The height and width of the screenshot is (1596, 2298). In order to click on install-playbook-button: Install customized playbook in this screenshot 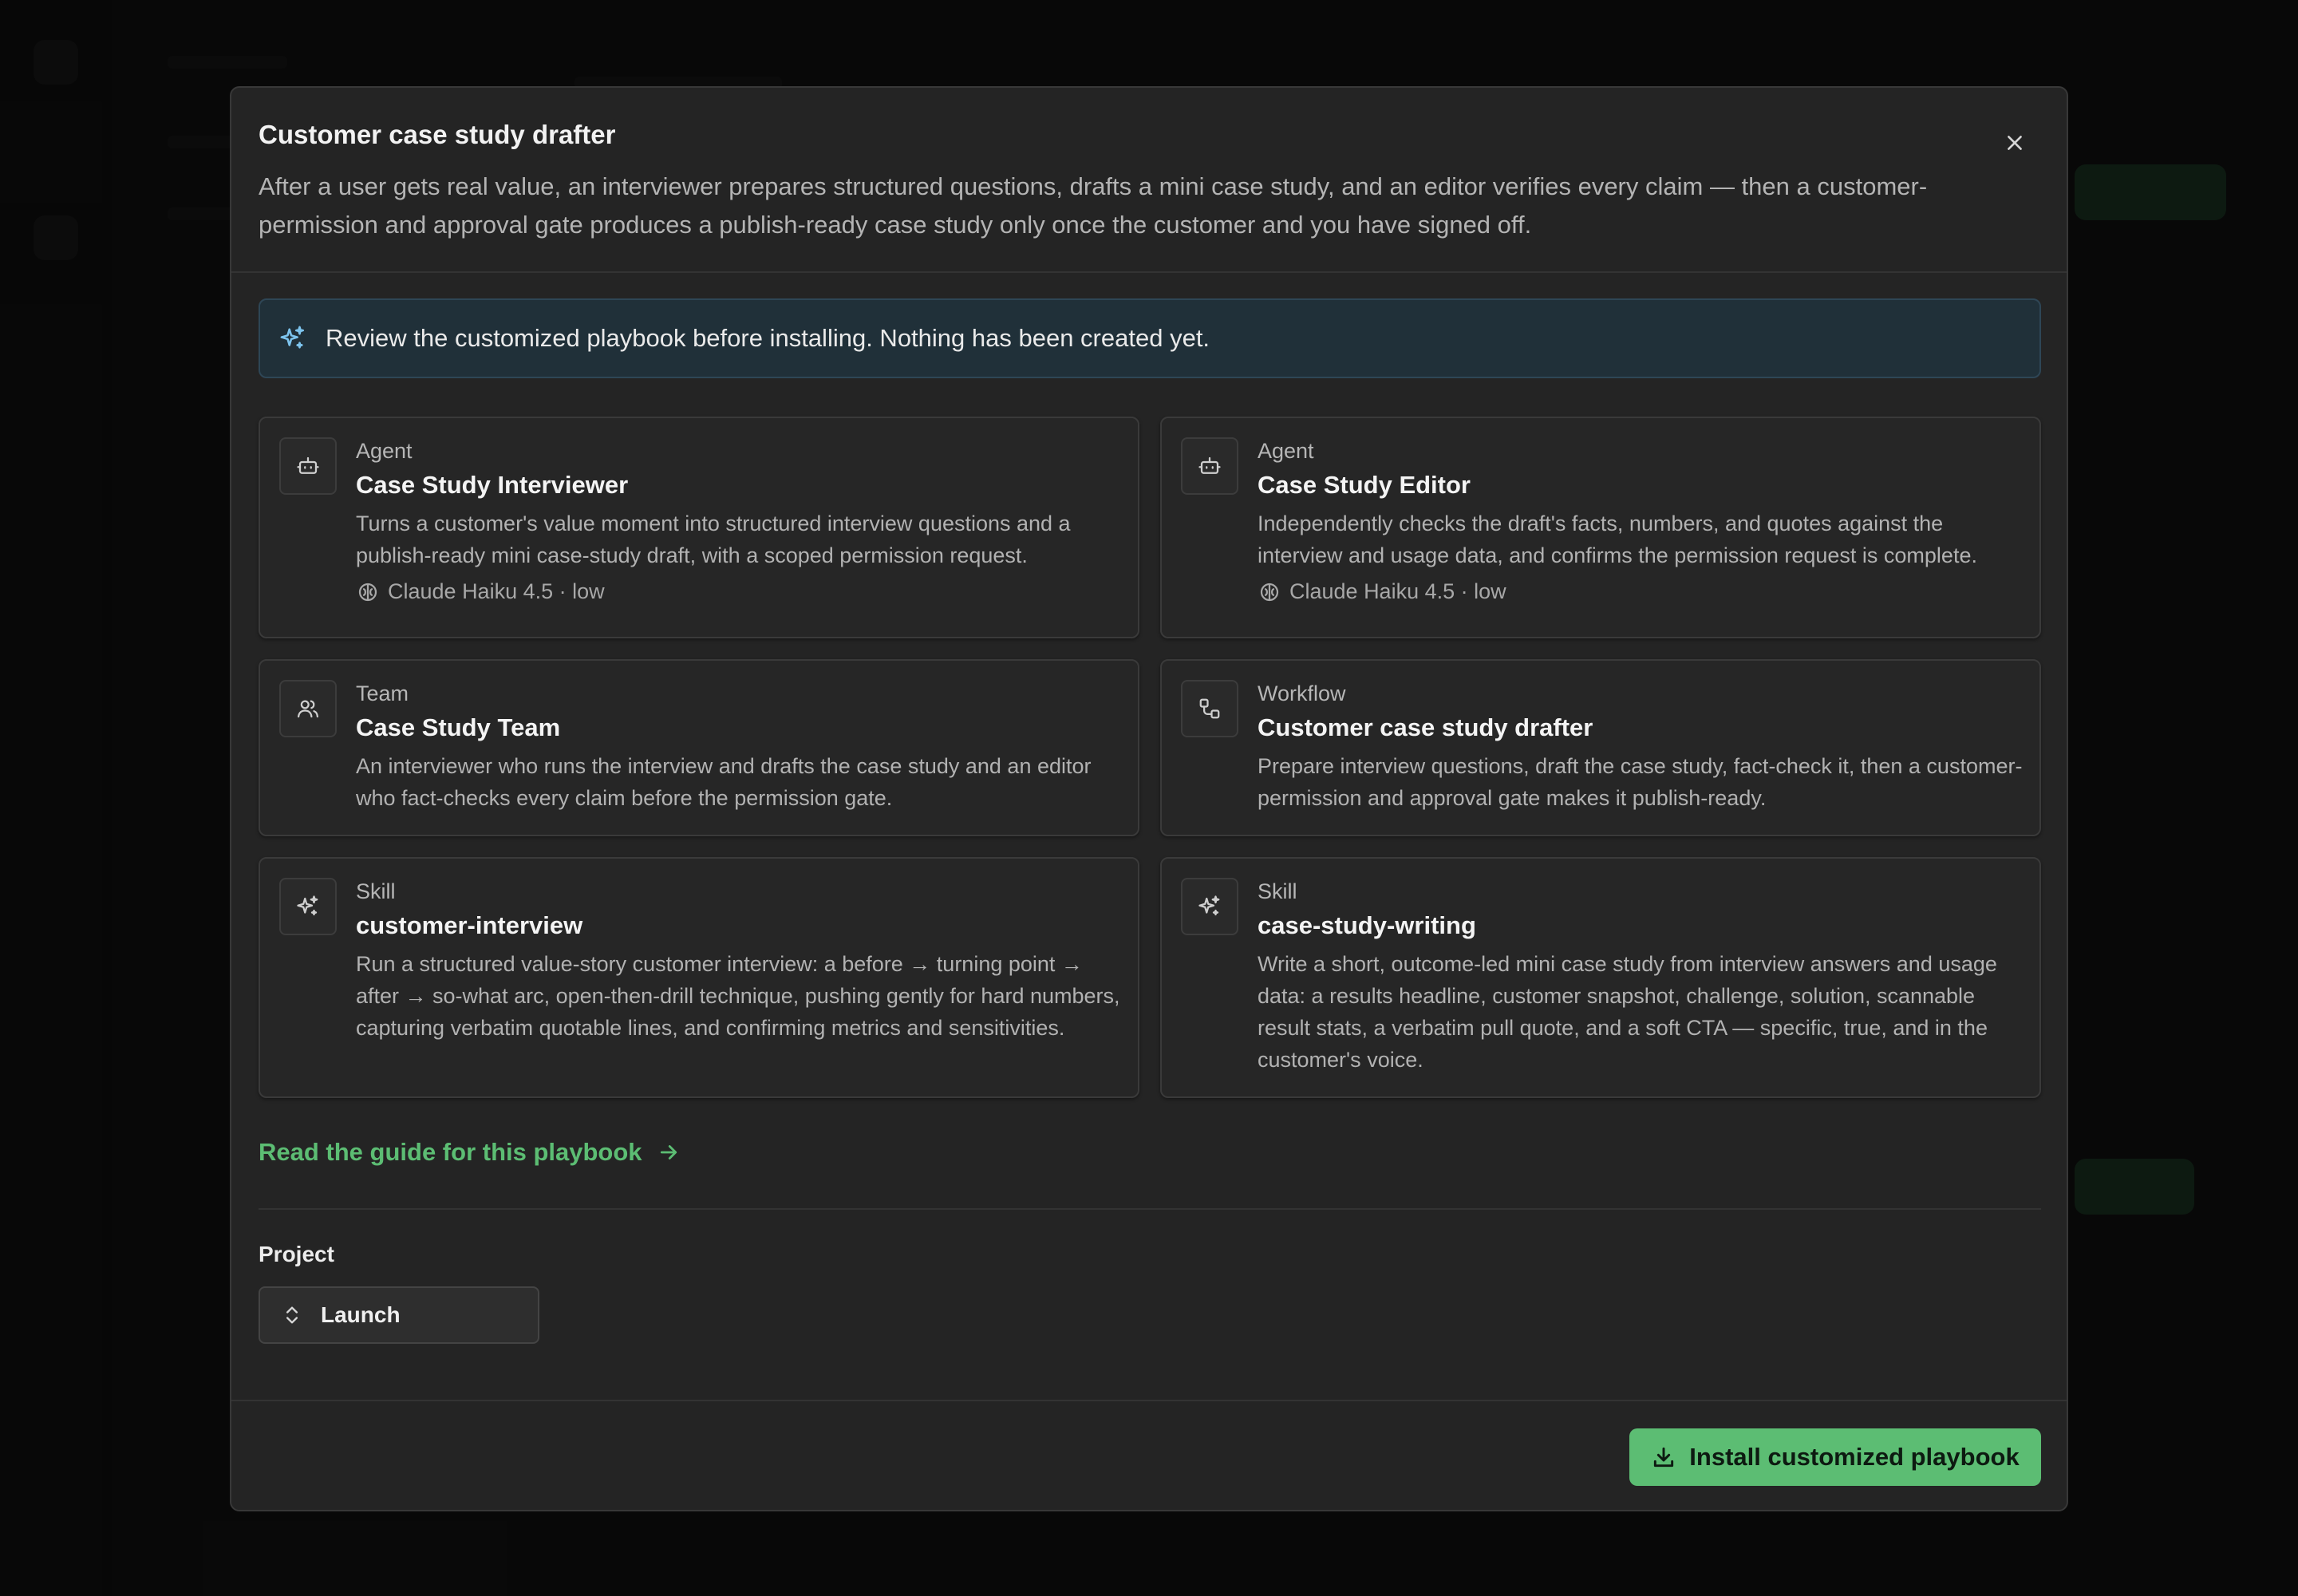, I will do `click(1835, 1457)`.